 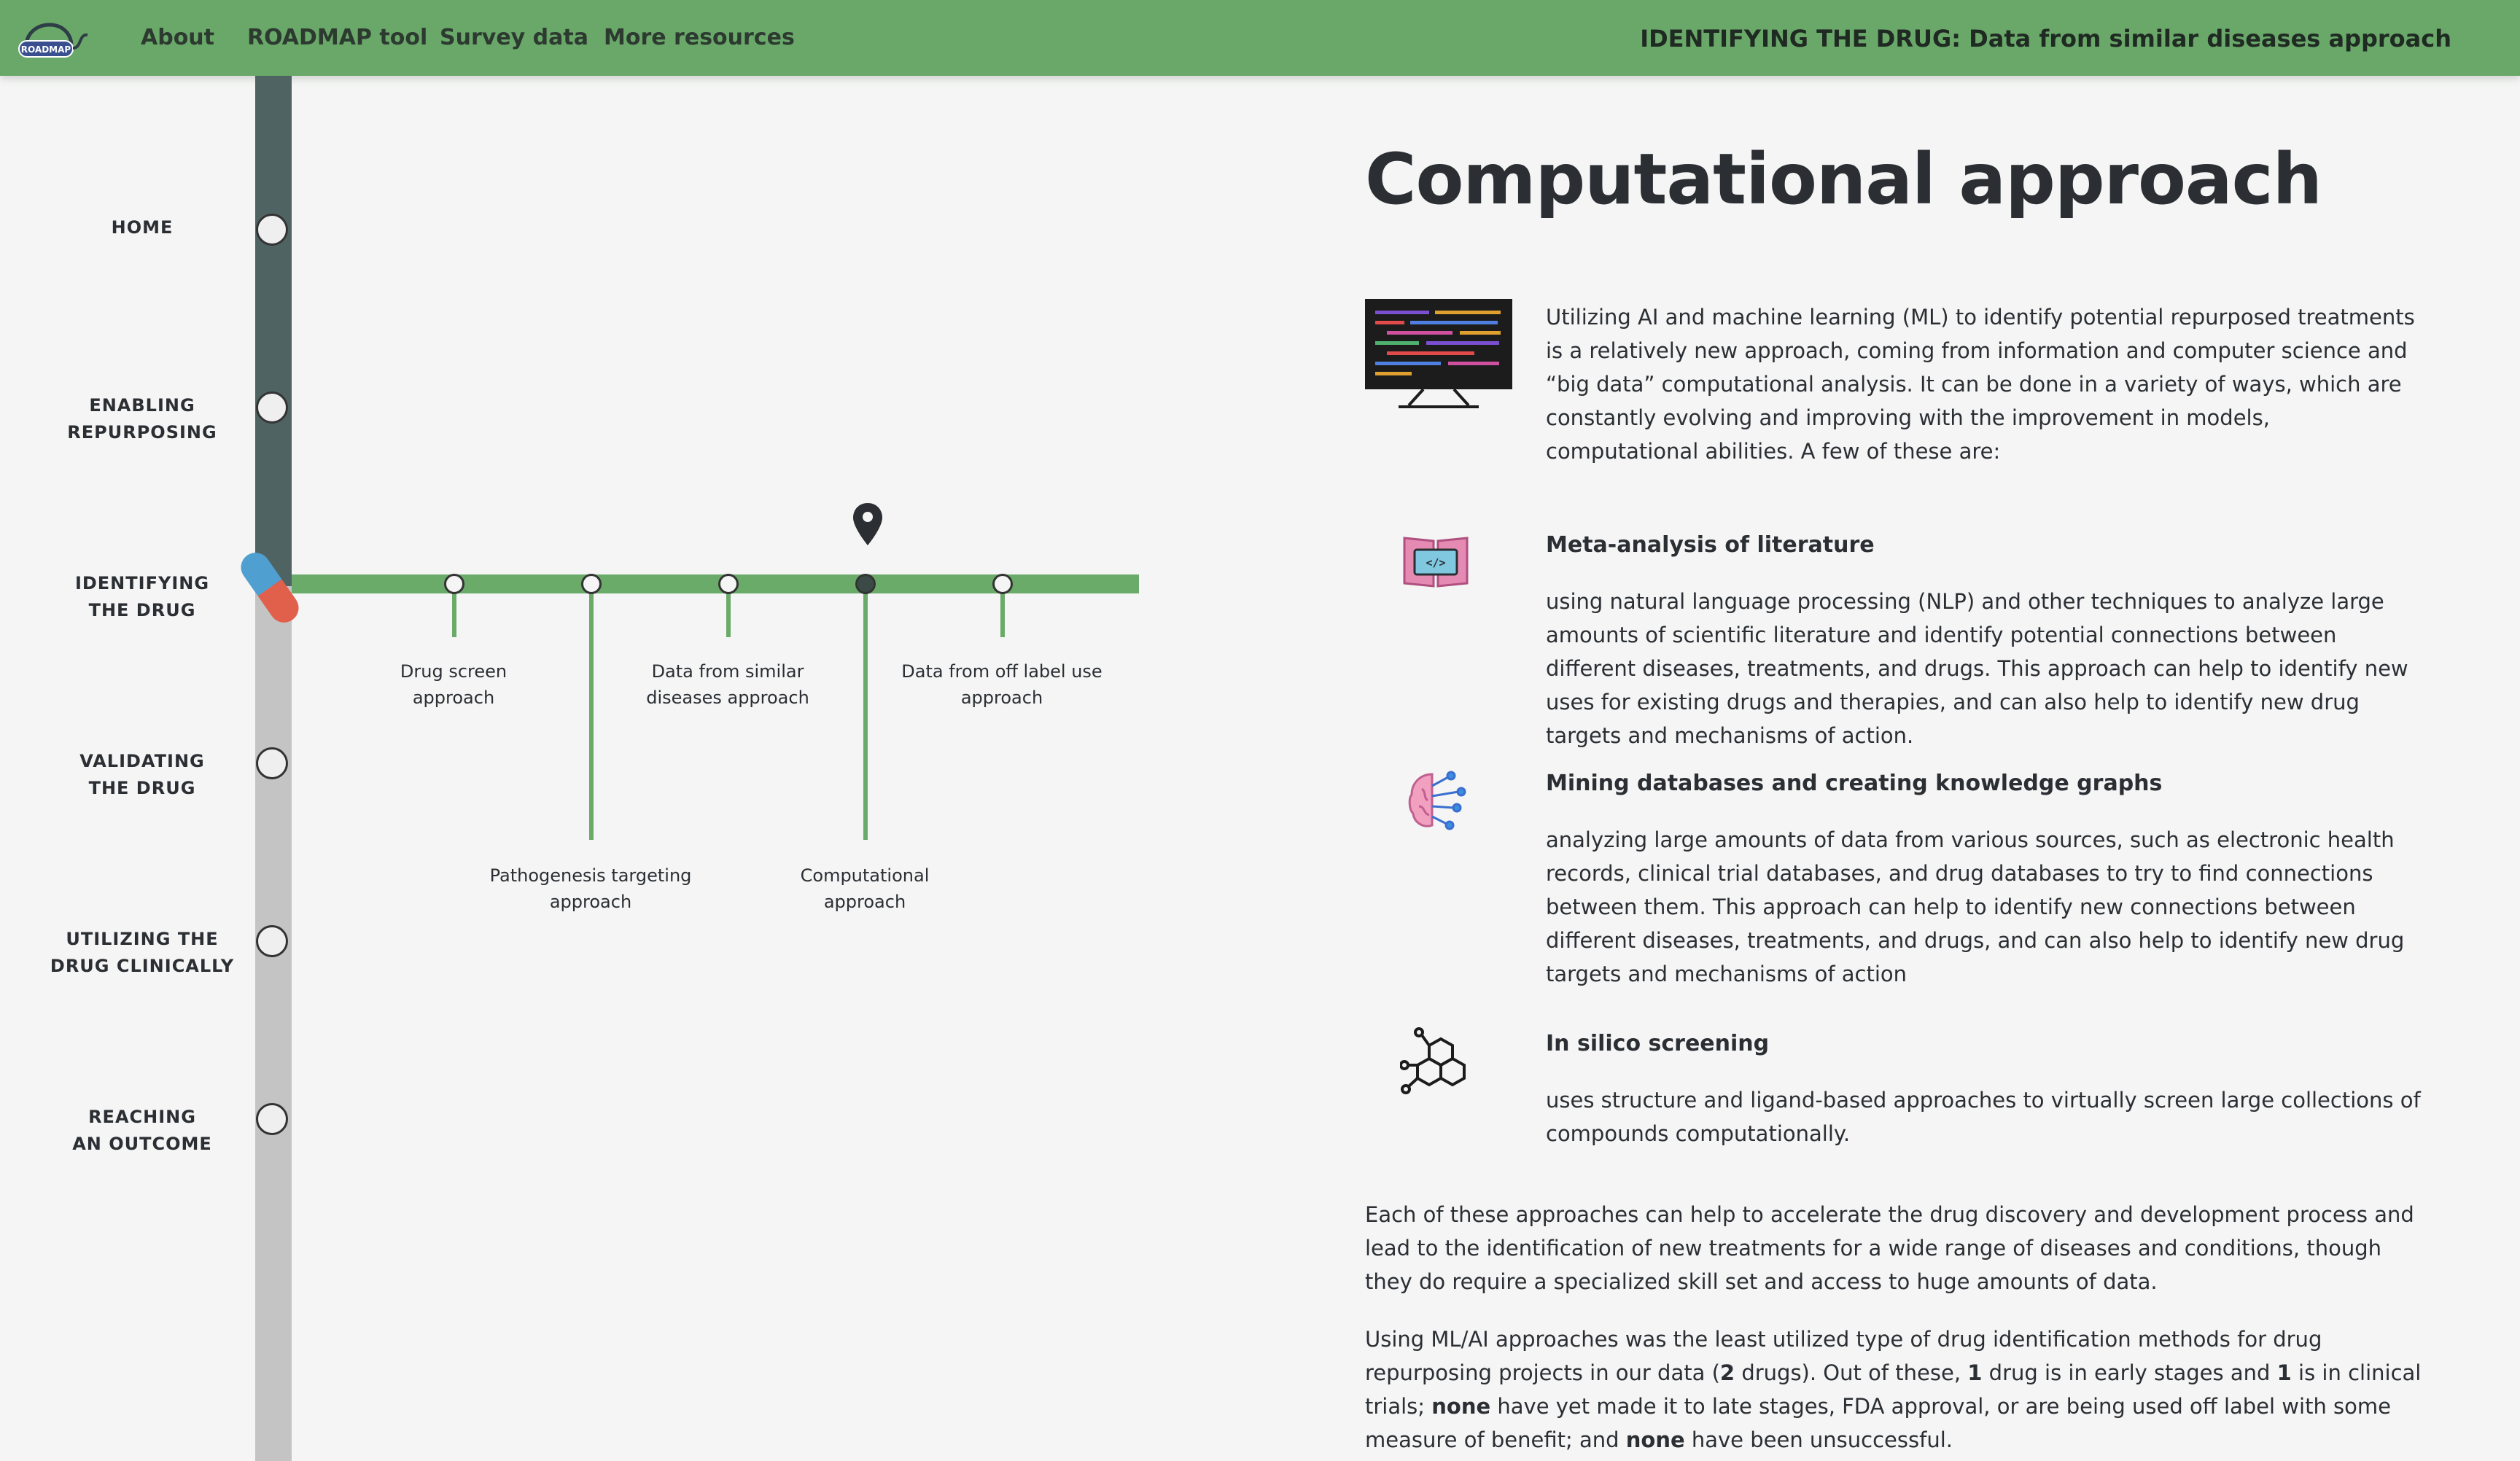 What do you see at coordinates (1710, 545) in the screenshot?
I see `method-title: Meta-analysis of literature` at bounding box center [1710, 545].